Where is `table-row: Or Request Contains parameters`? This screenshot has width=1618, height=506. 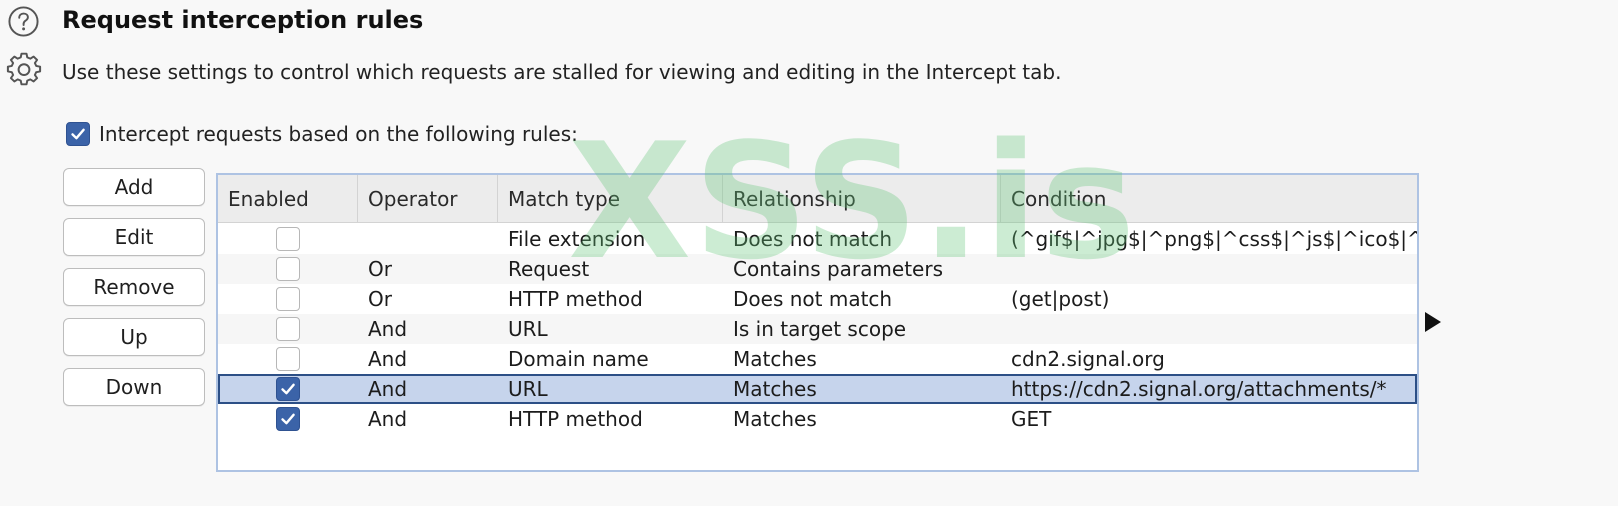
table-row: Or Request Contains parameters is located at coordinates (817, 269).